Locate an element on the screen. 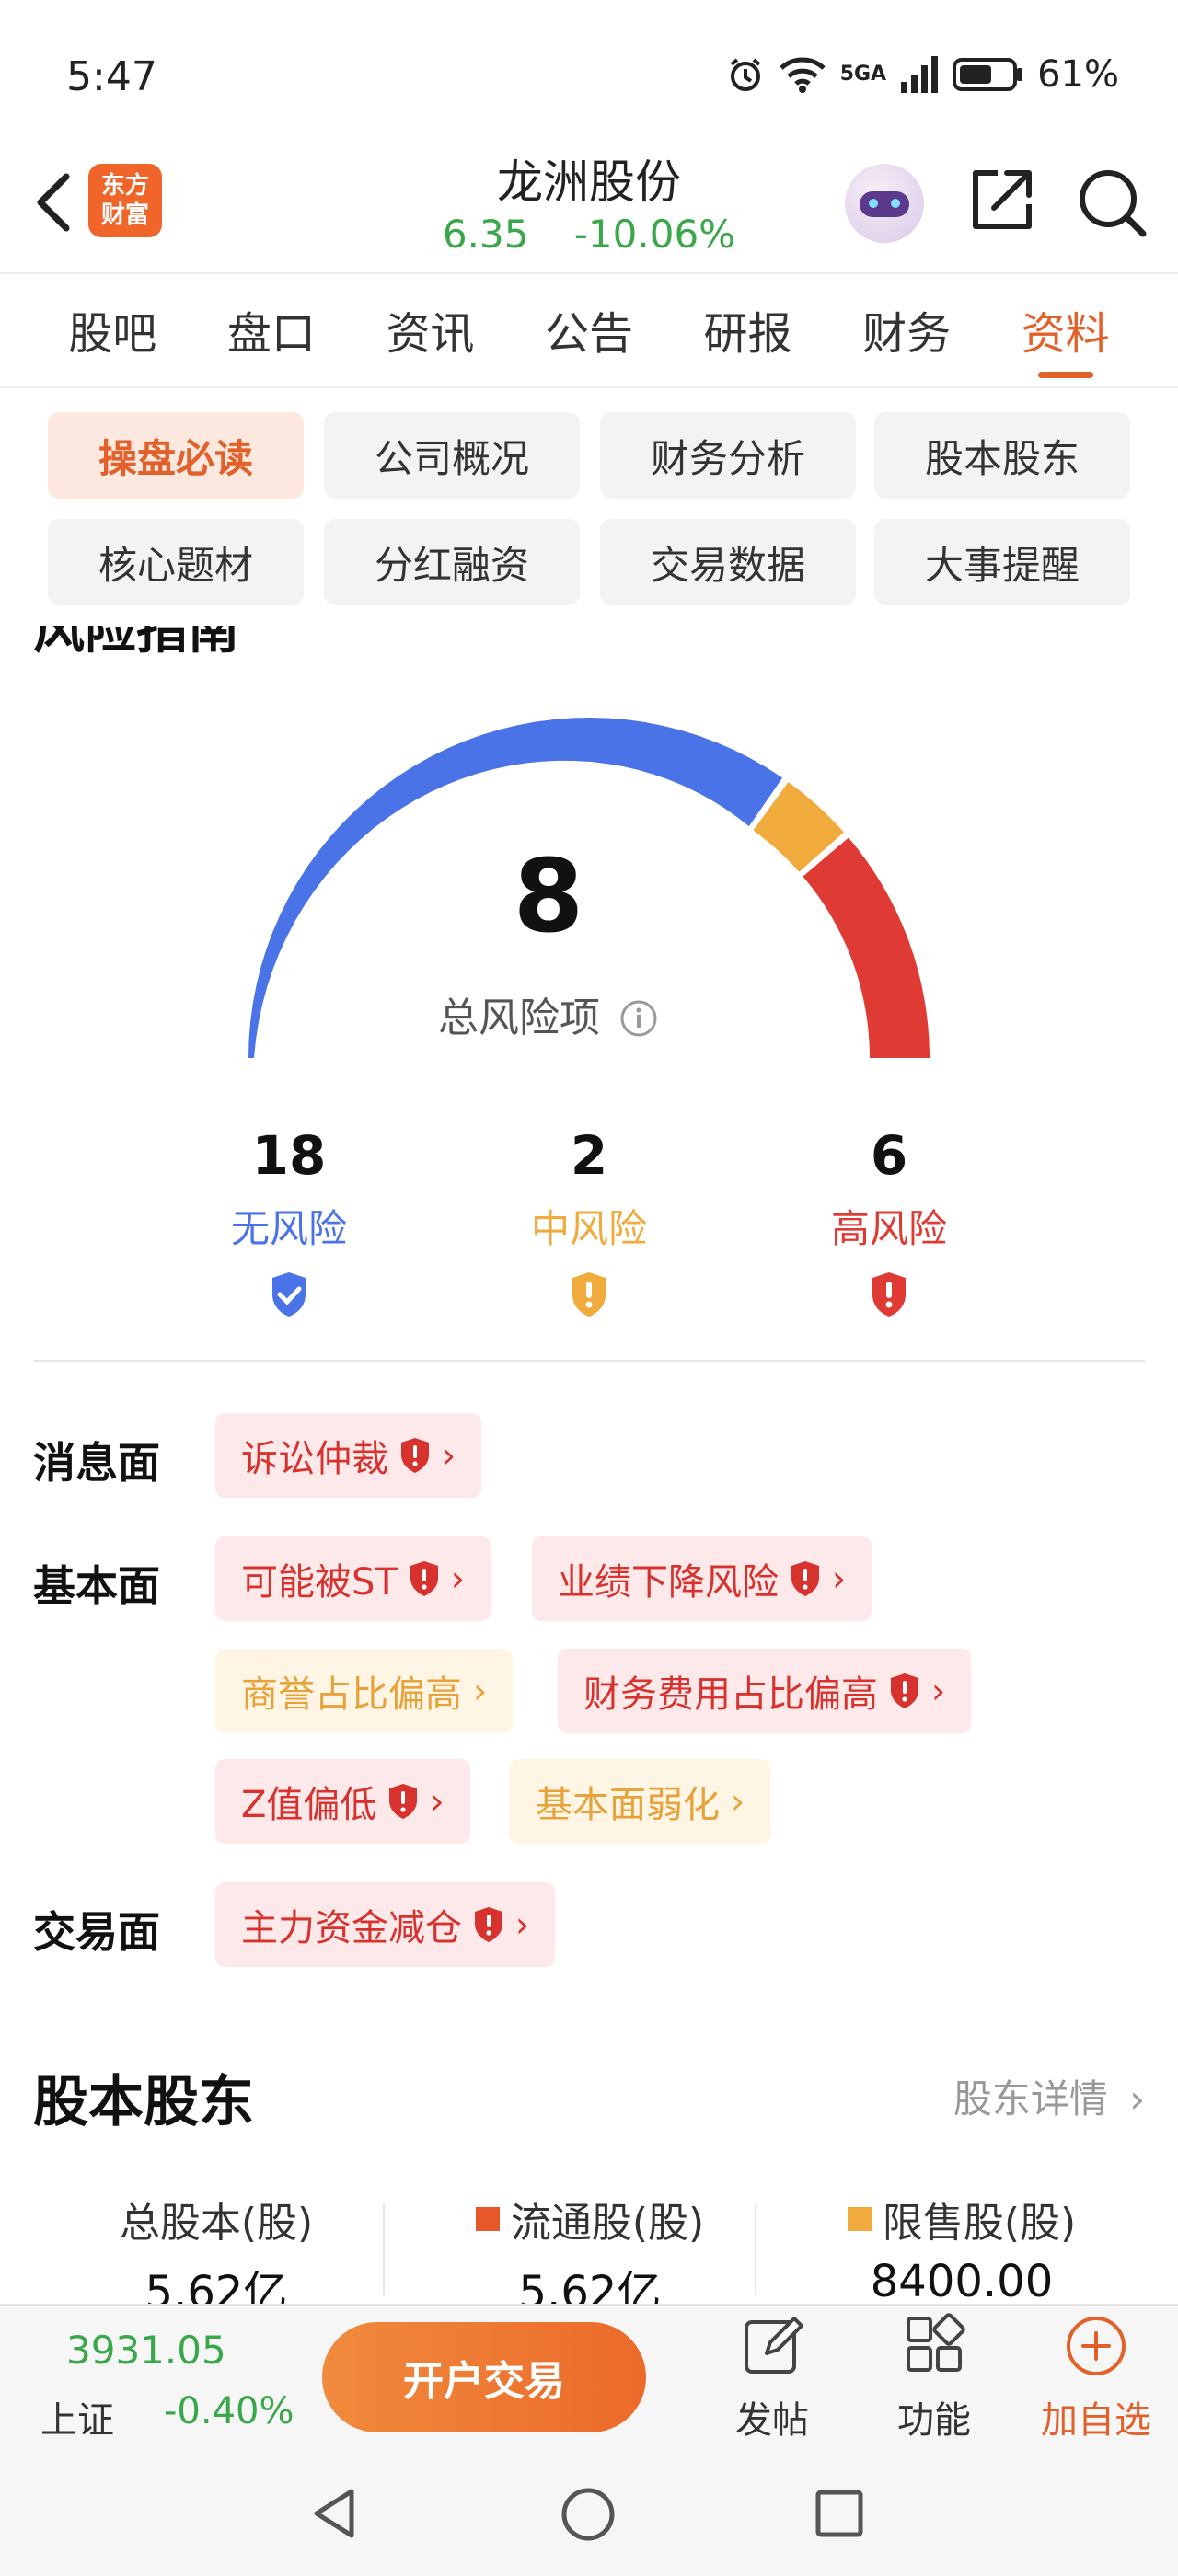  risk-tag-goodwill-high: 商誉占比偏高 › is located at coordinates (364, 1691).